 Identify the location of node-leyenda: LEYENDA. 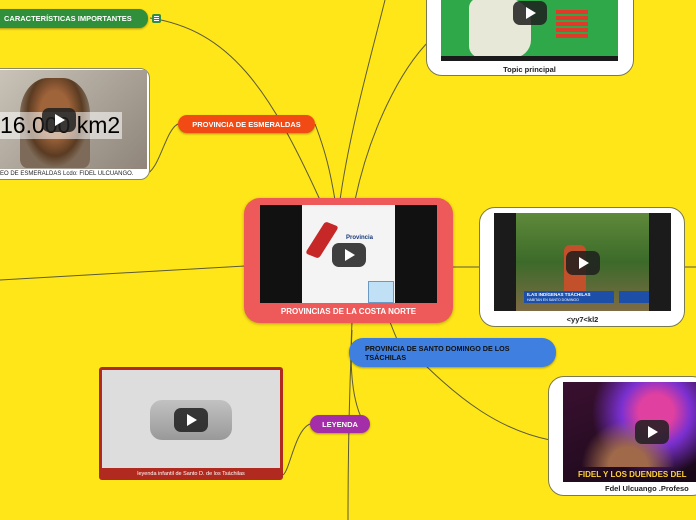
(340, 424).